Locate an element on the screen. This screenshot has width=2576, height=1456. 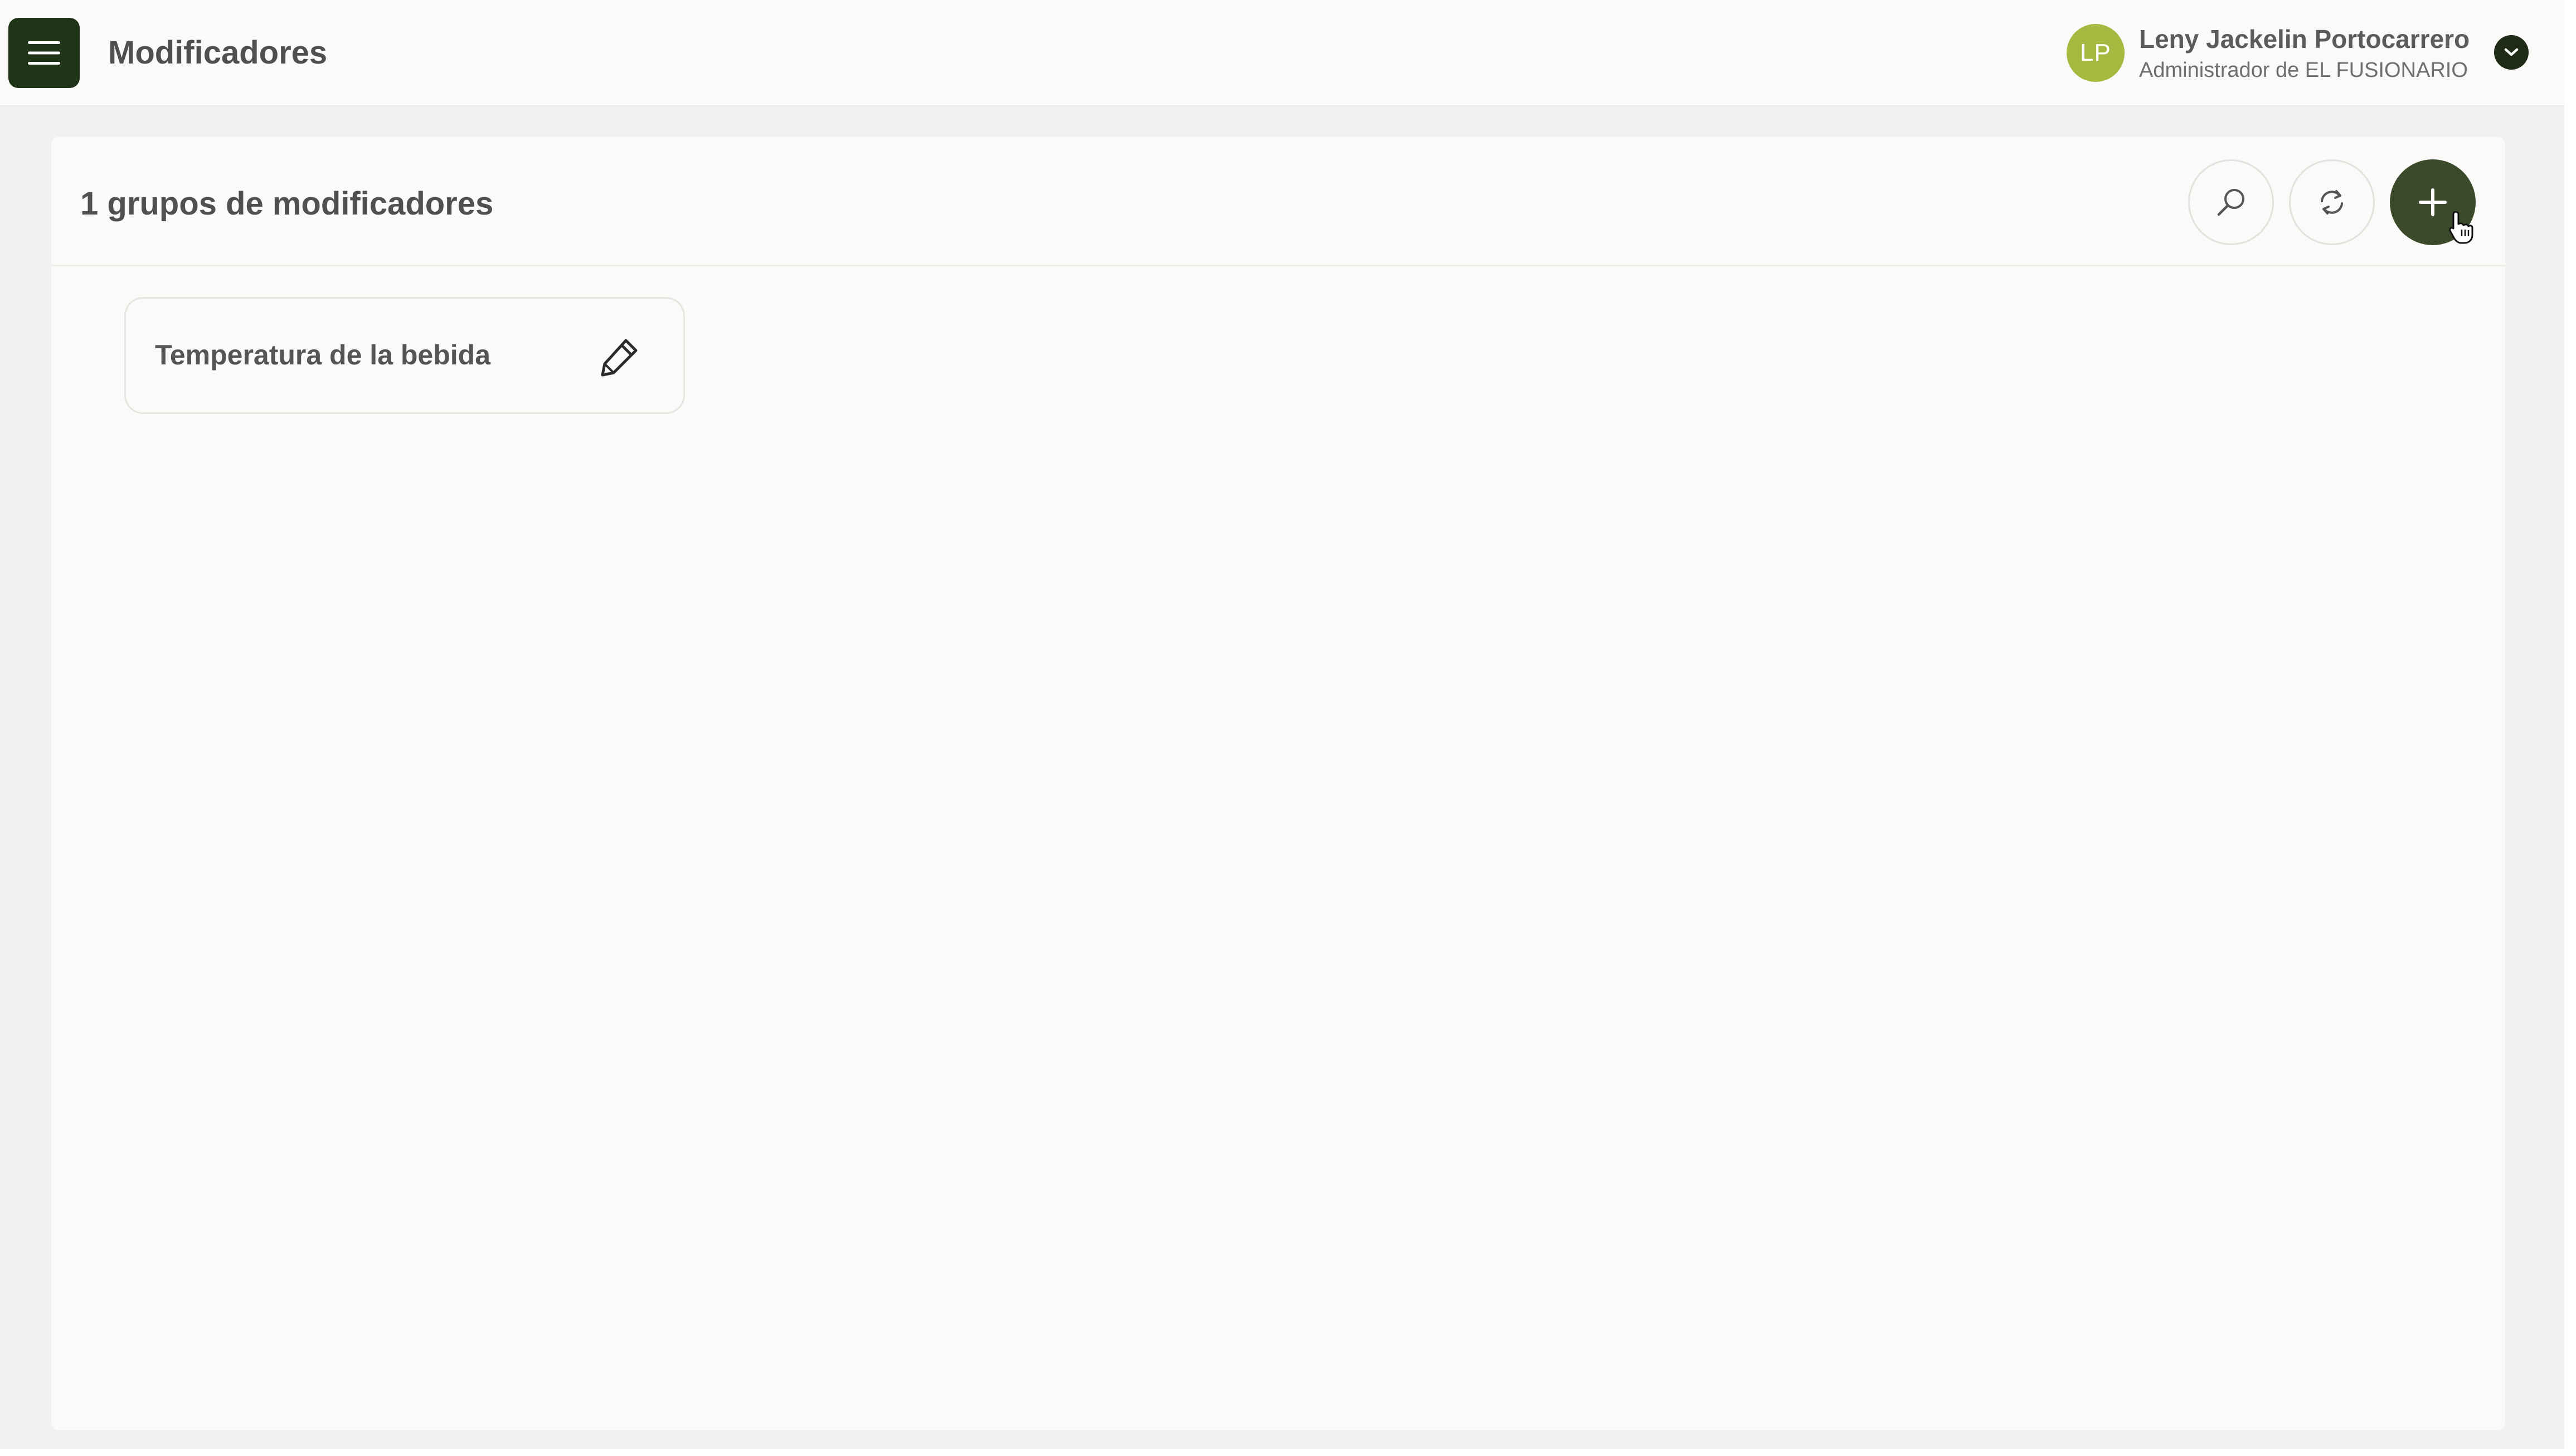
refresh-button is located at coordinates (2332, 202).